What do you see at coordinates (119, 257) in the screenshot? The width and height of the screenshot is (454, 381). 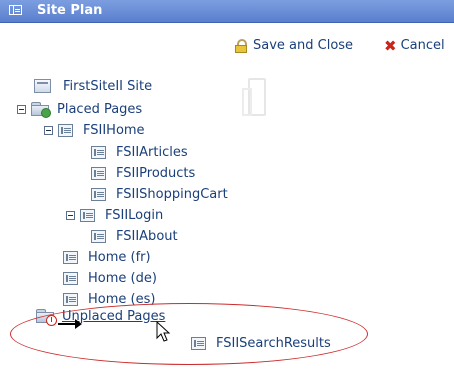 I see `tree-item-label: Home (fr)` at bounding box center [119, 257].